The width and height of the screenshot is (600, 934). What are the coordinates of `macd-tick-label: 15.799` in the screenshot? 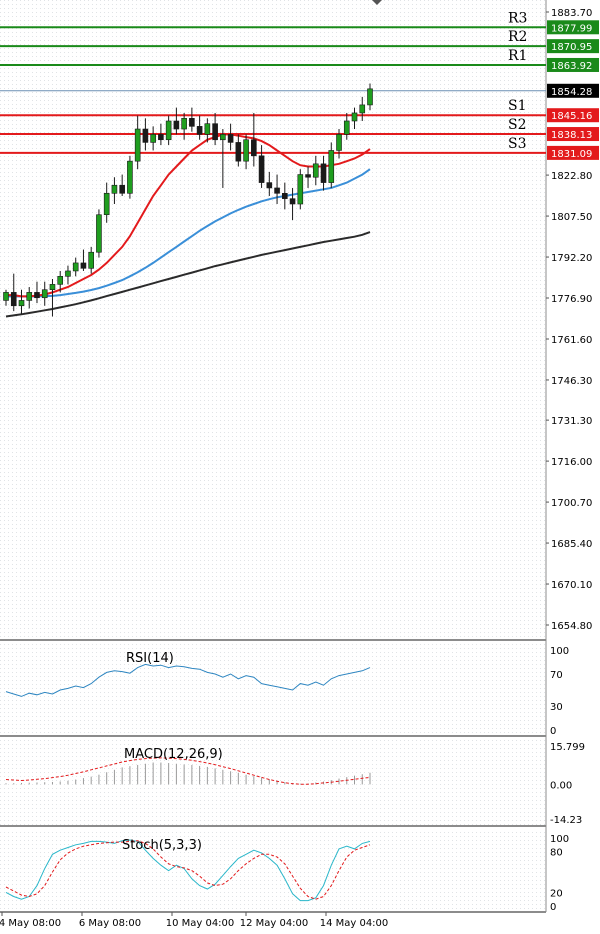 It's located at (567, 747).